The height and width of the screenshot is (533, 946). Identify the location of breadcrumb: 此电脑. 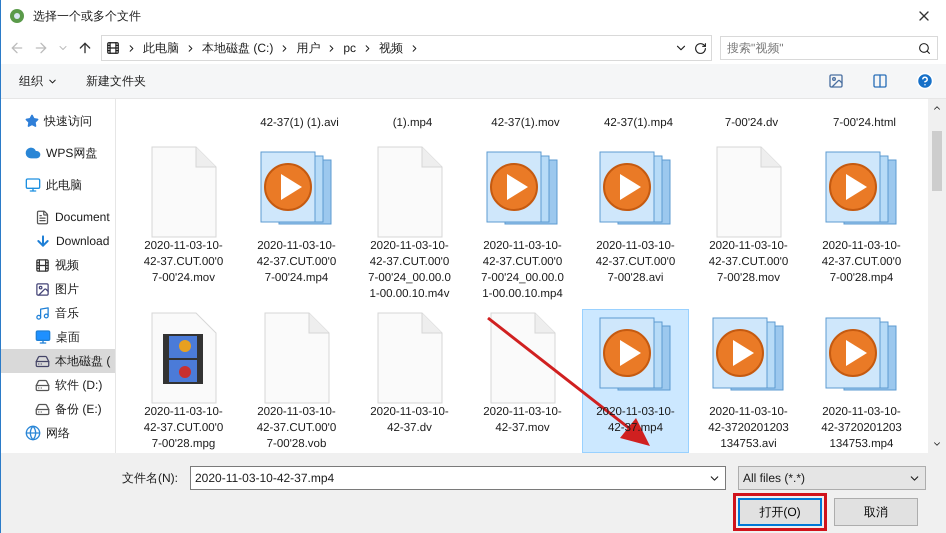
(161, 48).